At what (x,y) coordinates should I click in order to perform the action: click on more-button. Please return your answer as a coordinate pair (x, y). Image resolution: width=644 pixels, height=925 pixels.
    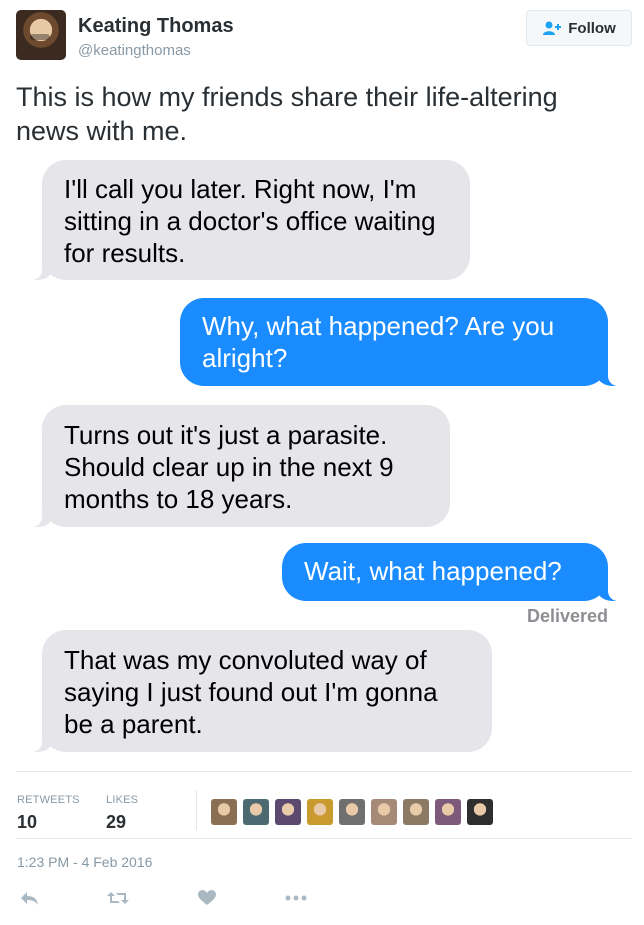
    Looking at the image, I should click on (296, 898).